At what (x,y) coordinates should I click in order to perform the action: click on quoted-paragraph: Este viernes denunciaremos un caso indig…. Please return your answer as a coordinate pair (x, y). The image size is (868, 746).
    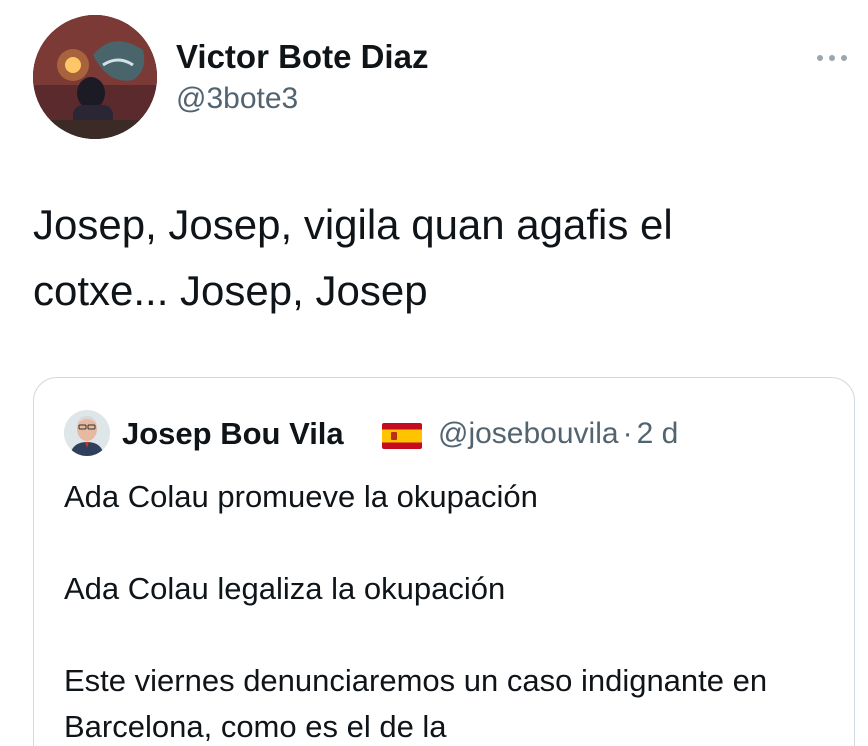
    Looking at the image, I should click on (416, 703).